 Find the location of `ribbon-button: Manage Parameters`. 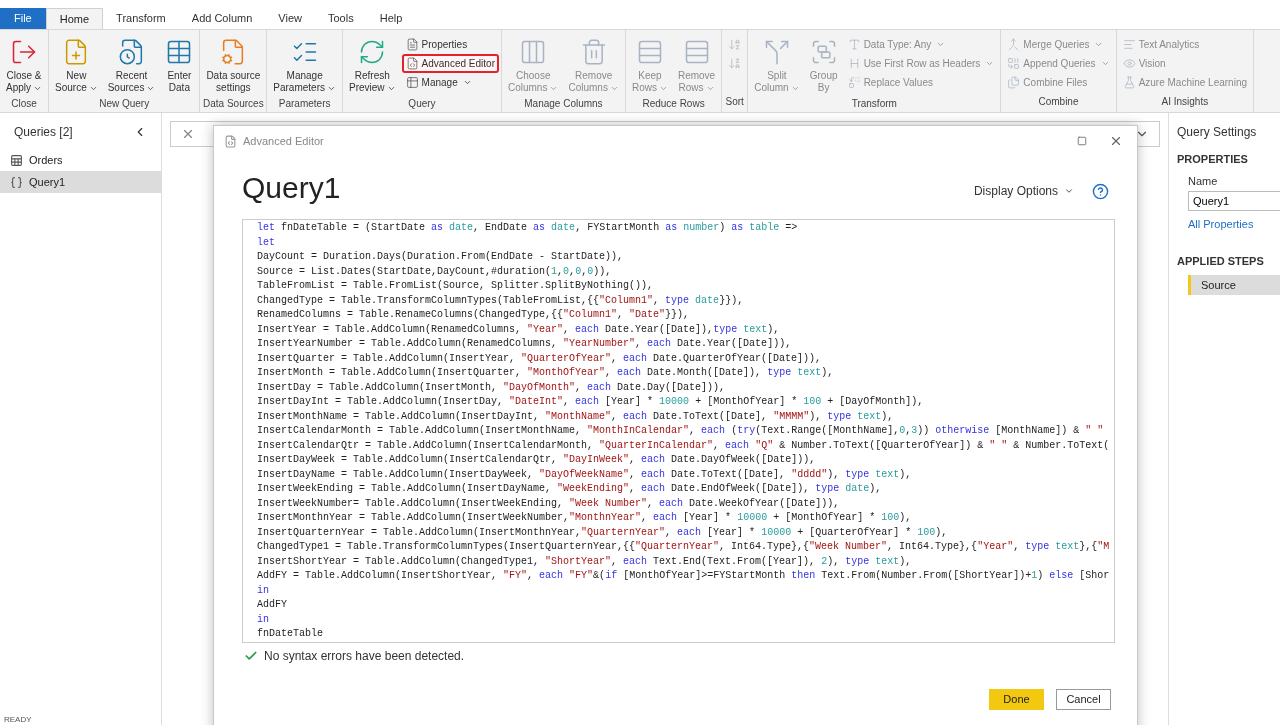

ribbon-button: Manage Parameters is located at coordinates (304, 64).